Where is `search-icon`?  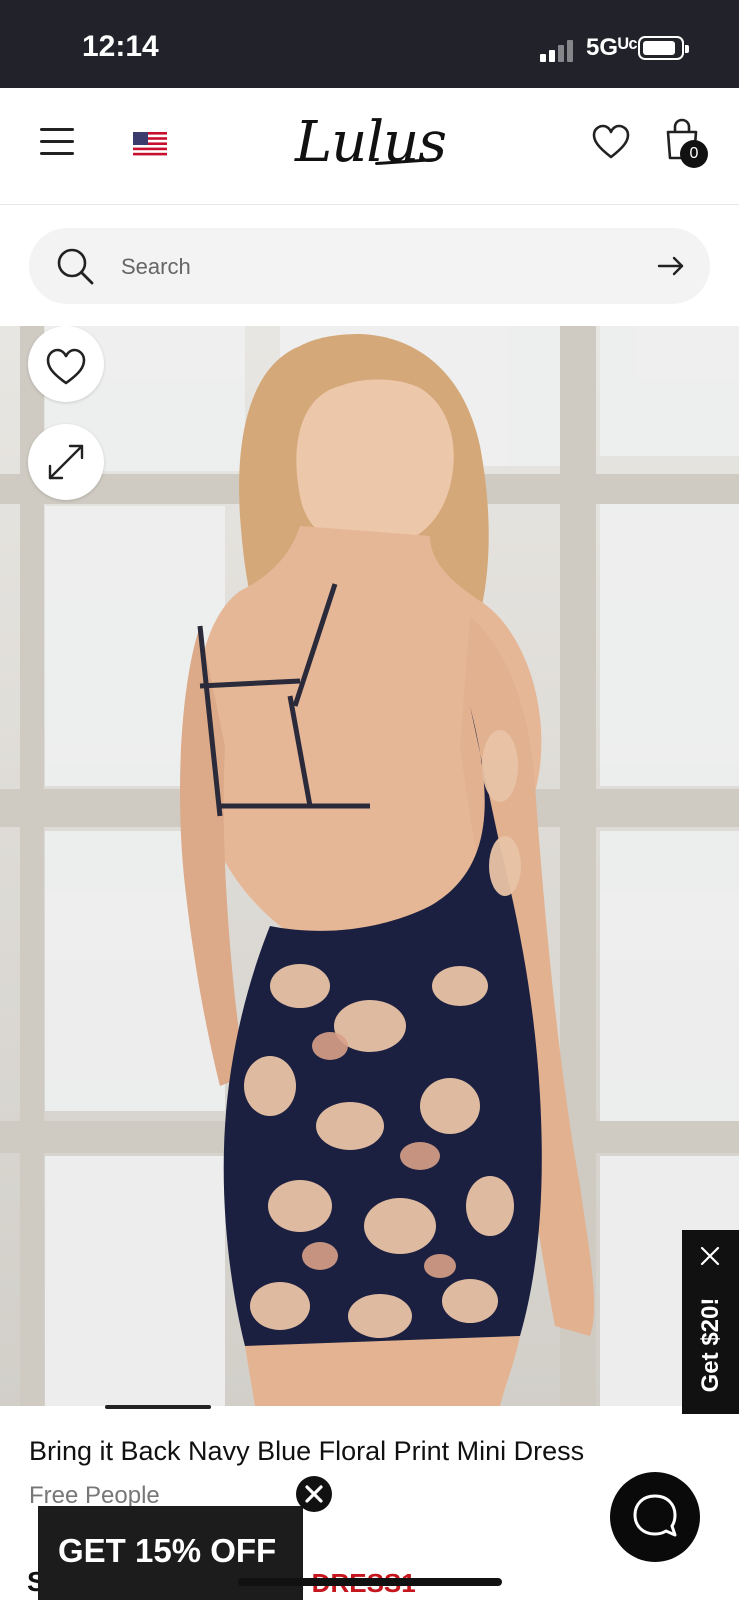 search-icon is located at coordinates (75, 266).